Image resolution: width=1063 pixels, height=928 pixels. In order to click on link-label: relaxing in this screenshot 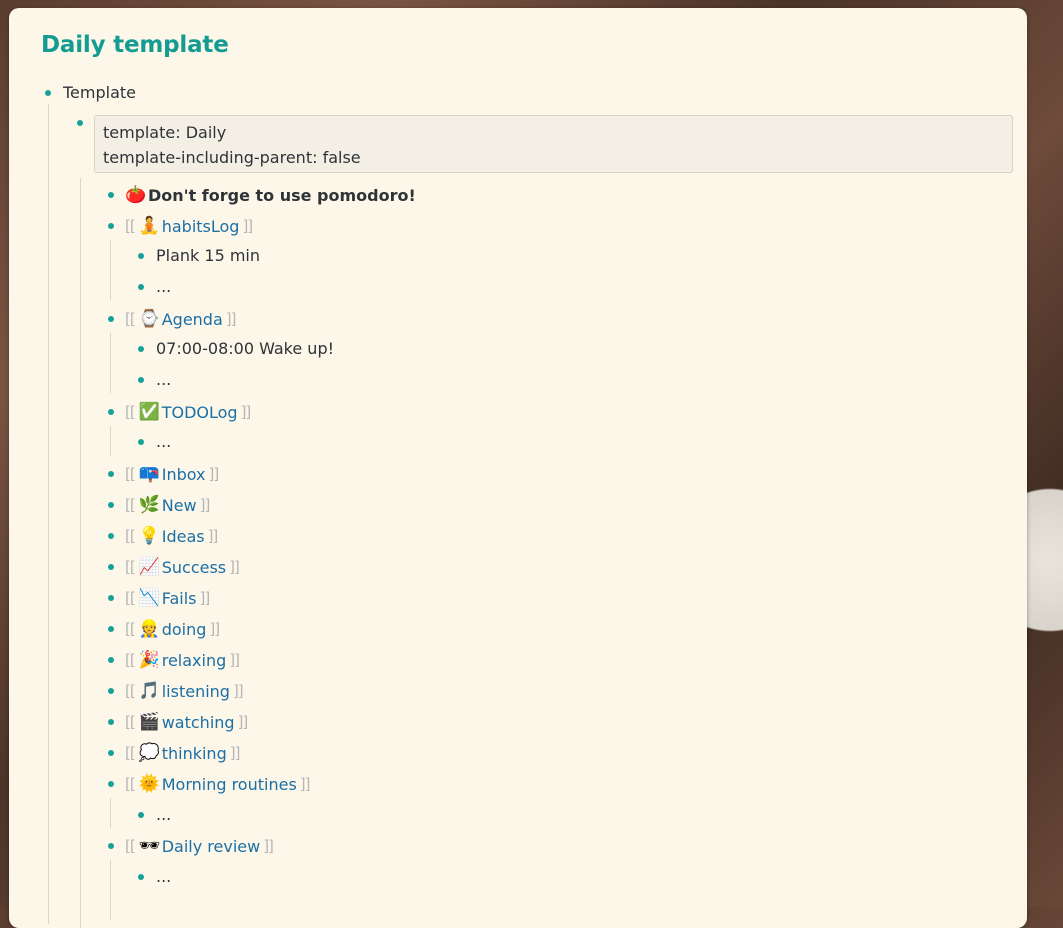, I will do `click(194, 660)`.